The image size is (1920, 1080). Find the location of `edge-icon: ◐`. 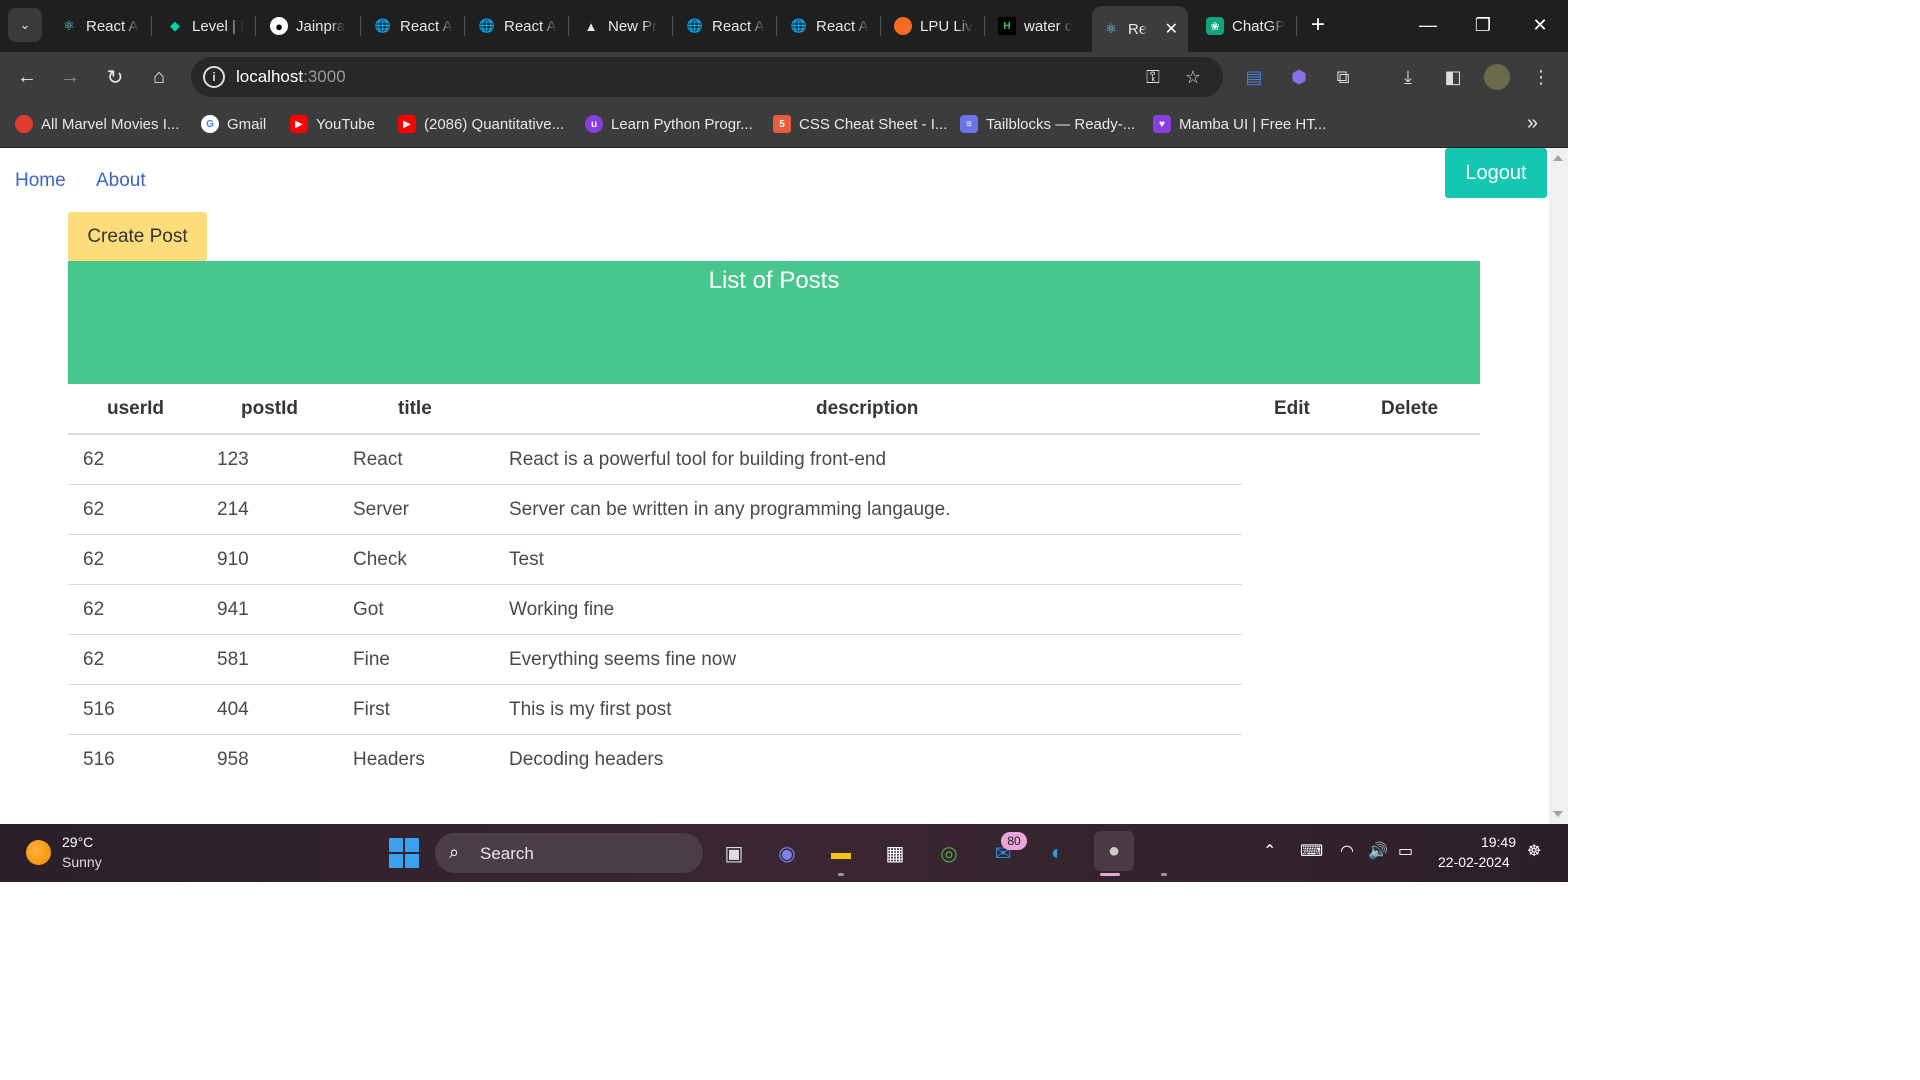

edge-icon: ◐ is located at coordinates (1057, 853).